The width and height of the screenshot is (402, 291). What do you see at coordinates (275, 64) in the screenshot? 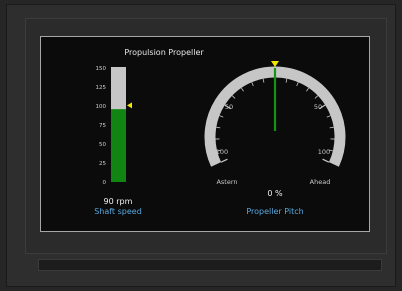
I see `pitch-marker-icon` at bounding box center [275, 64].